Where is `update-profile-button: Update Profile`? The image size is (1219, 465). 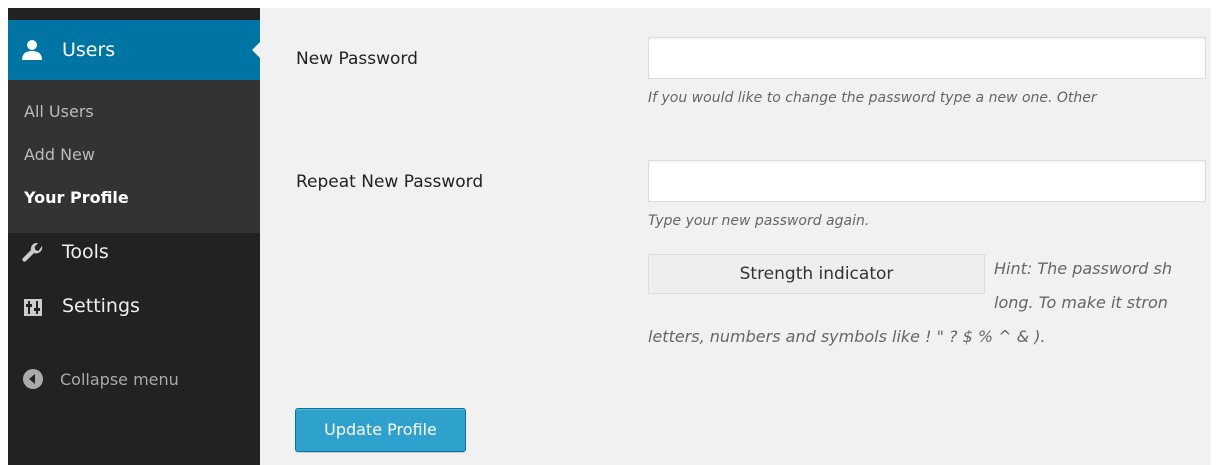 update-profile-button: Update Profile is located at coordinates (380, 430).